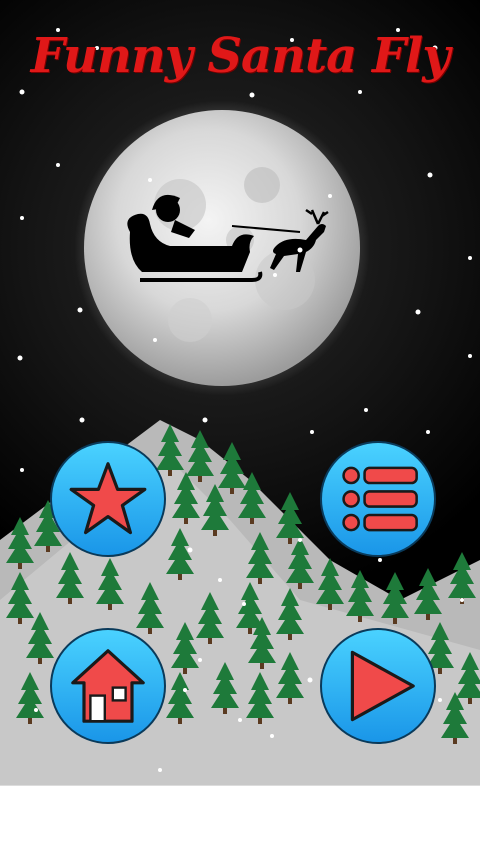 The height and width of the screenshot is (854, 480). I want to click on house-icon, so click(108, 686).